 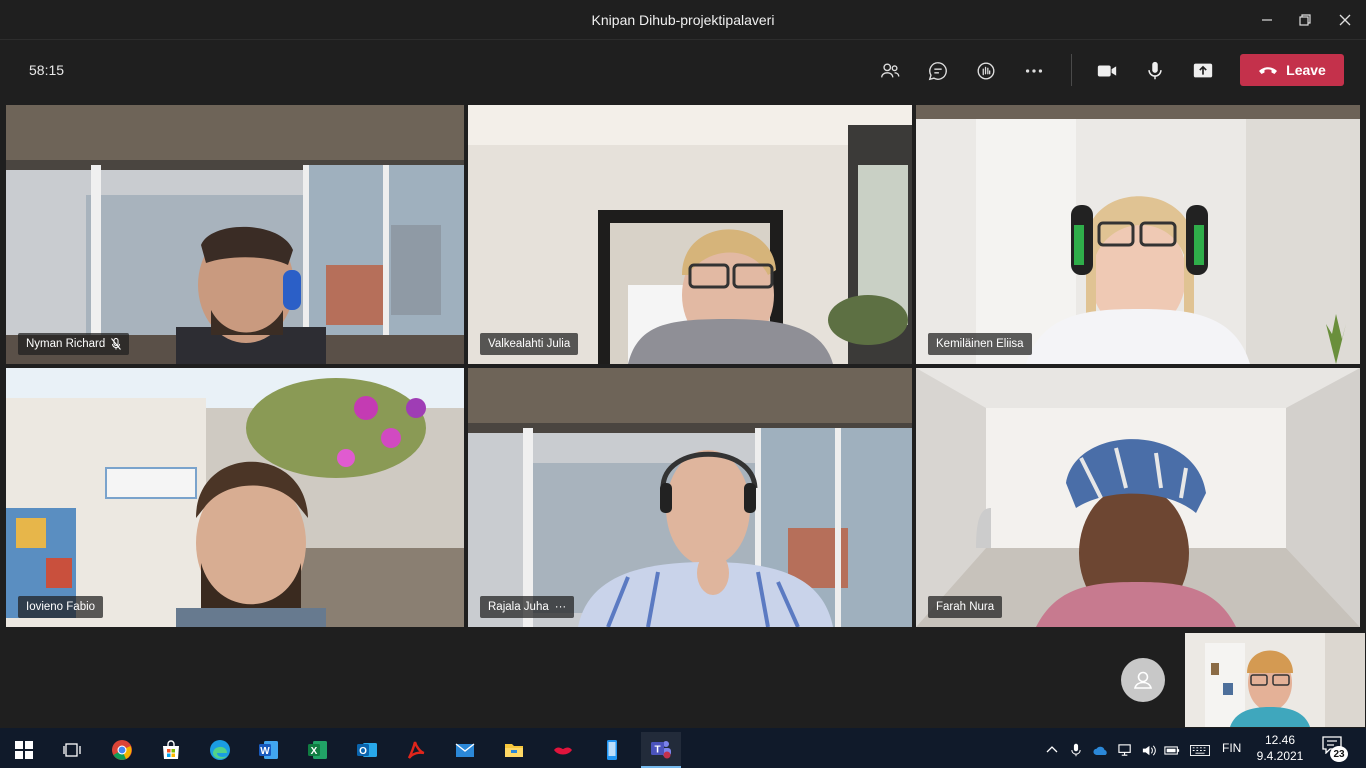 I want to click on taskbar-outlook: O, so click(x=367, y=750).